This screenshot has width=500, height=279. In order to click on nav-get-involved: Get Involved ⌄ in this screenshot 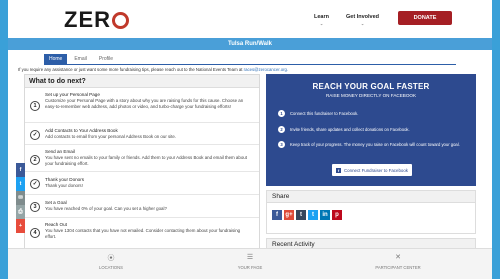, I will do `click(362, 20)`.